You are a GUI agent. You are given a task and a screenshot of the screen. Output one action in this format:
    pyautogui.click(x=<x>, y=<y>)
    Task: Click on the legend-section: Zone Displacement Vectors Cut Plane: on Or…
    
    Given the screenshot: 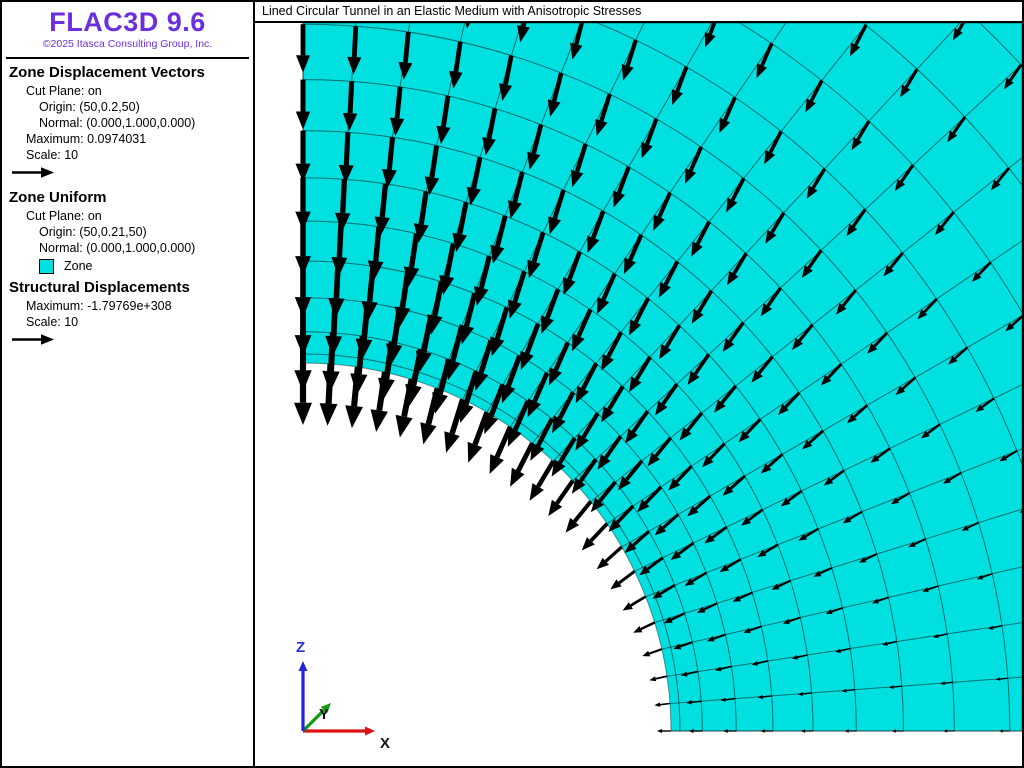 What is the action you would take?
    pyautogui.click(x=127, y=124)
    